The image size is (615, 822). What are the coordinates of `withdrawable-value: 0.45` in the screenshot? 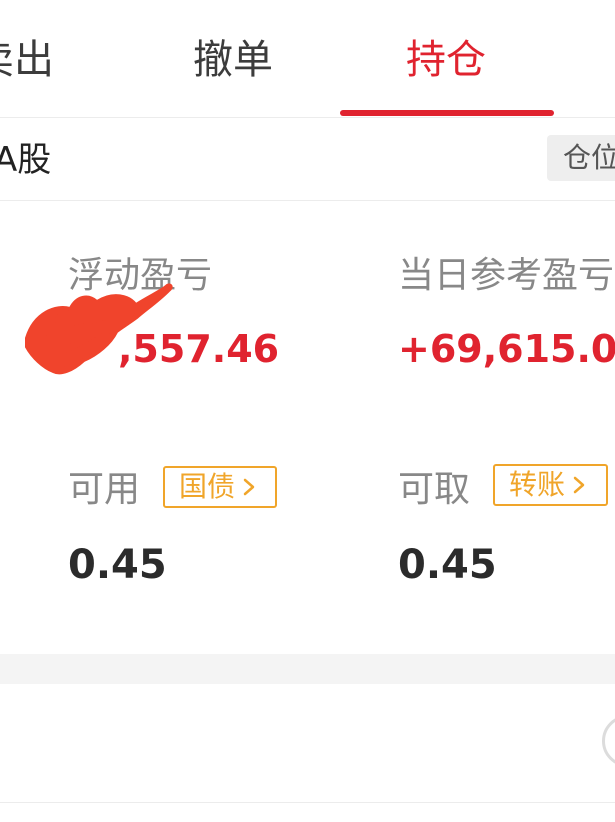 It's located at (447, 565).